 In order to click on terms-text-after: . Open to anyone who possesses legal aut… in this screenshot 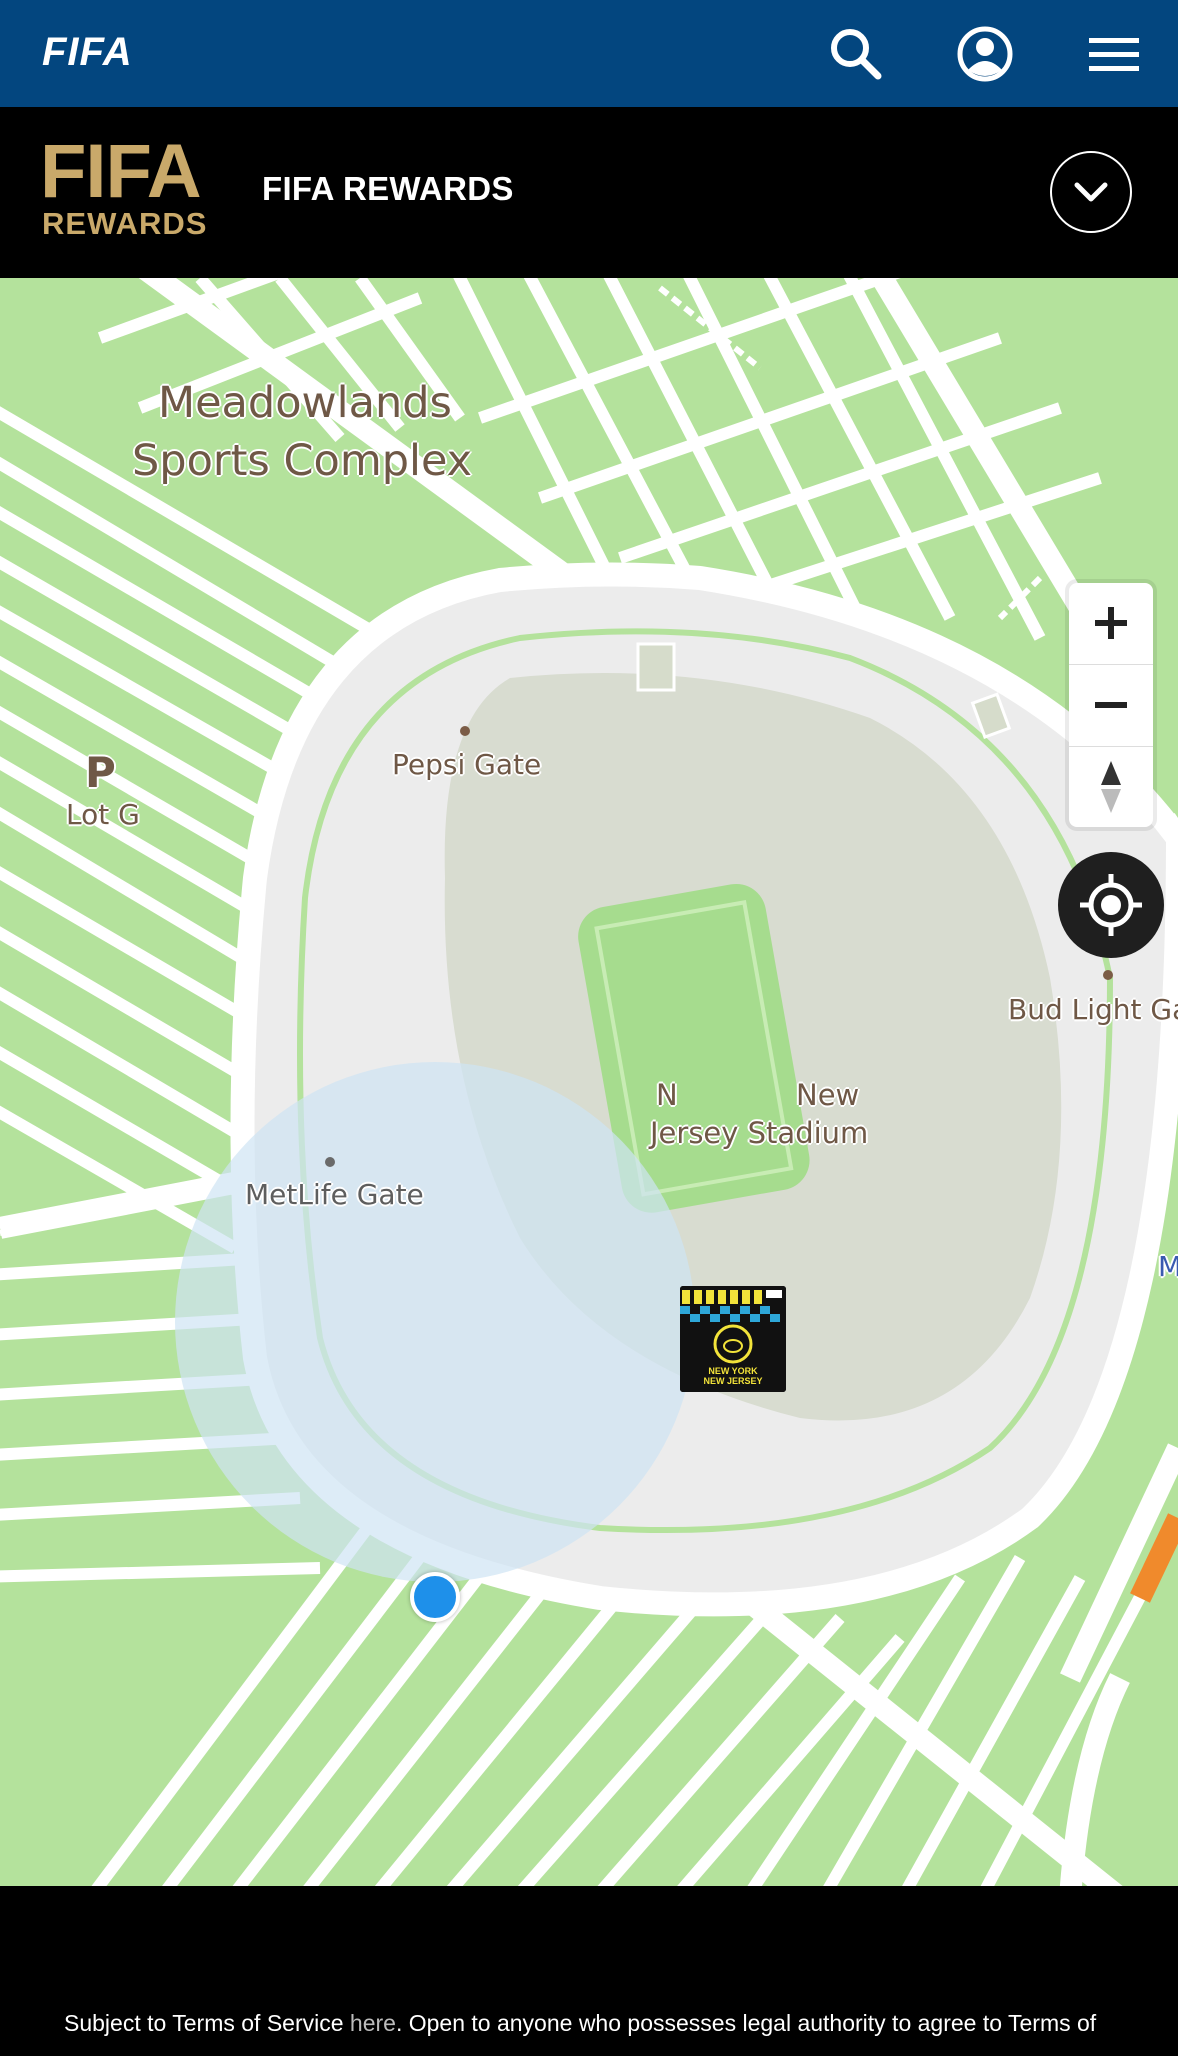, I will do `click(746, 2023)`.